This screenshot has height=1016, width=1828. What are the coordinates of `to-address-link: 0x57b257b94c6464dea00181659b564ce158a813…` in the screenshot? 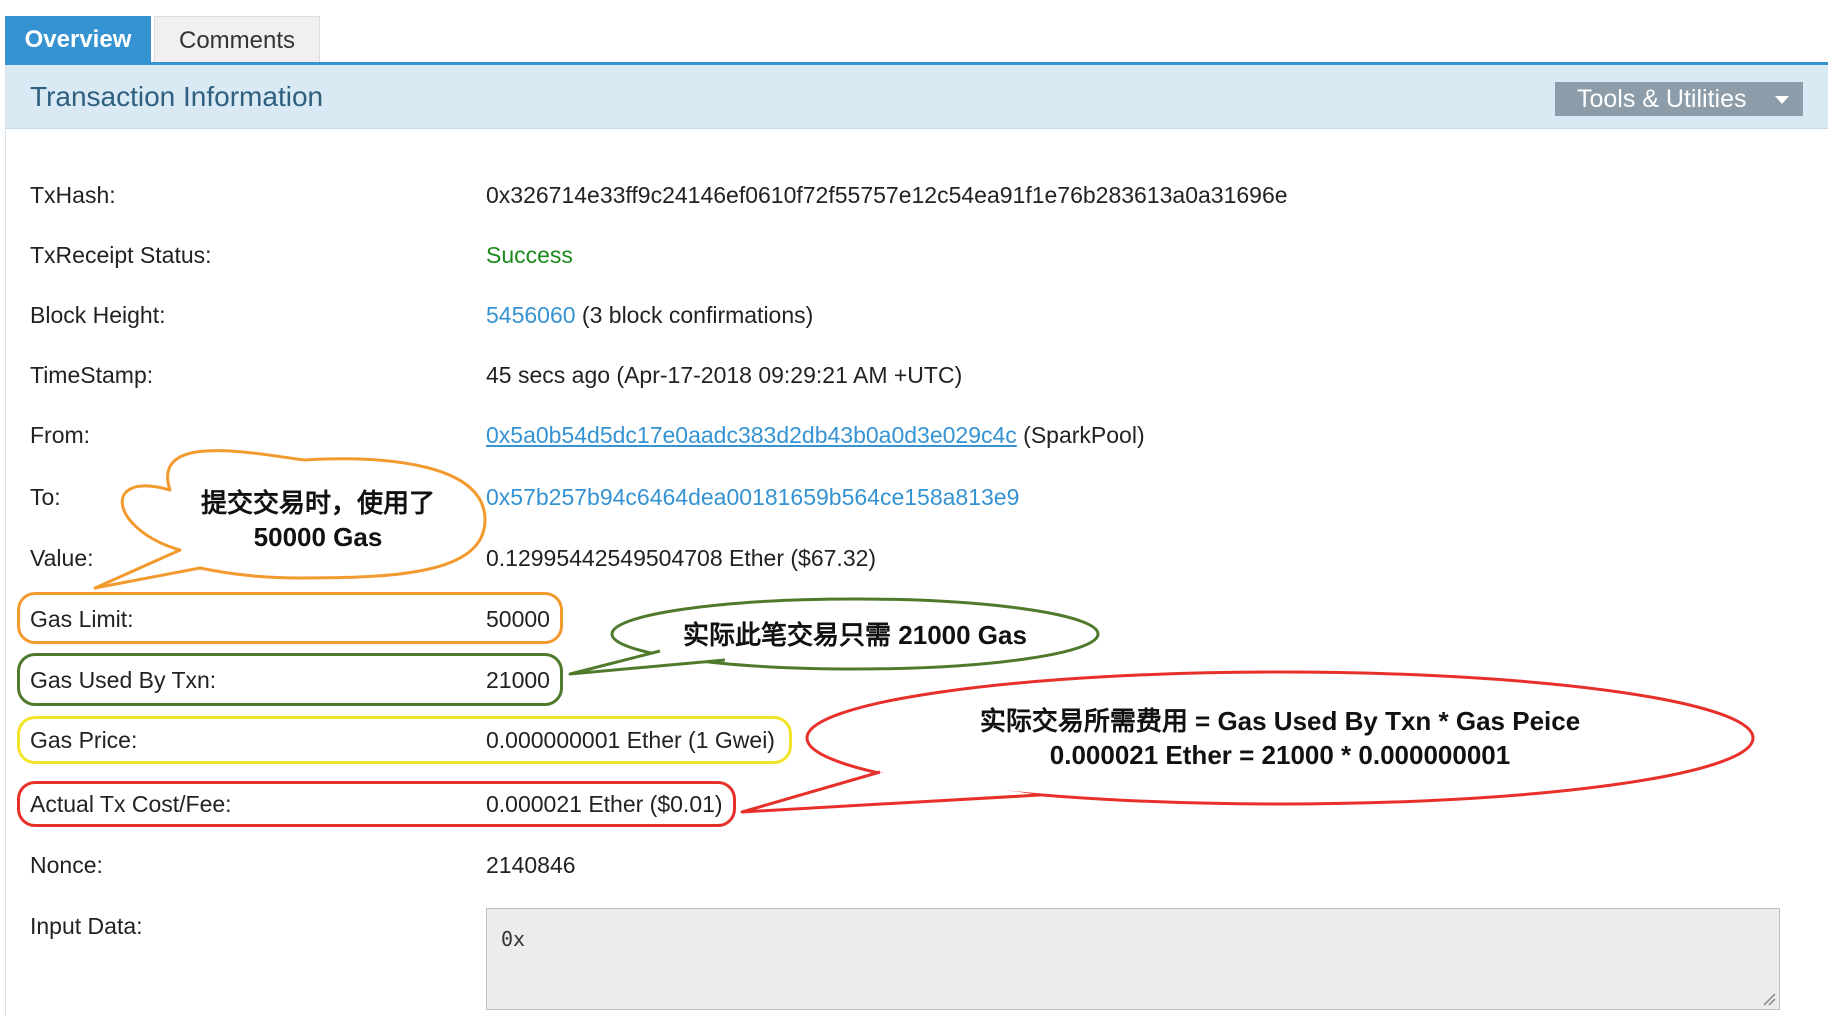 It's located at (752, 497).